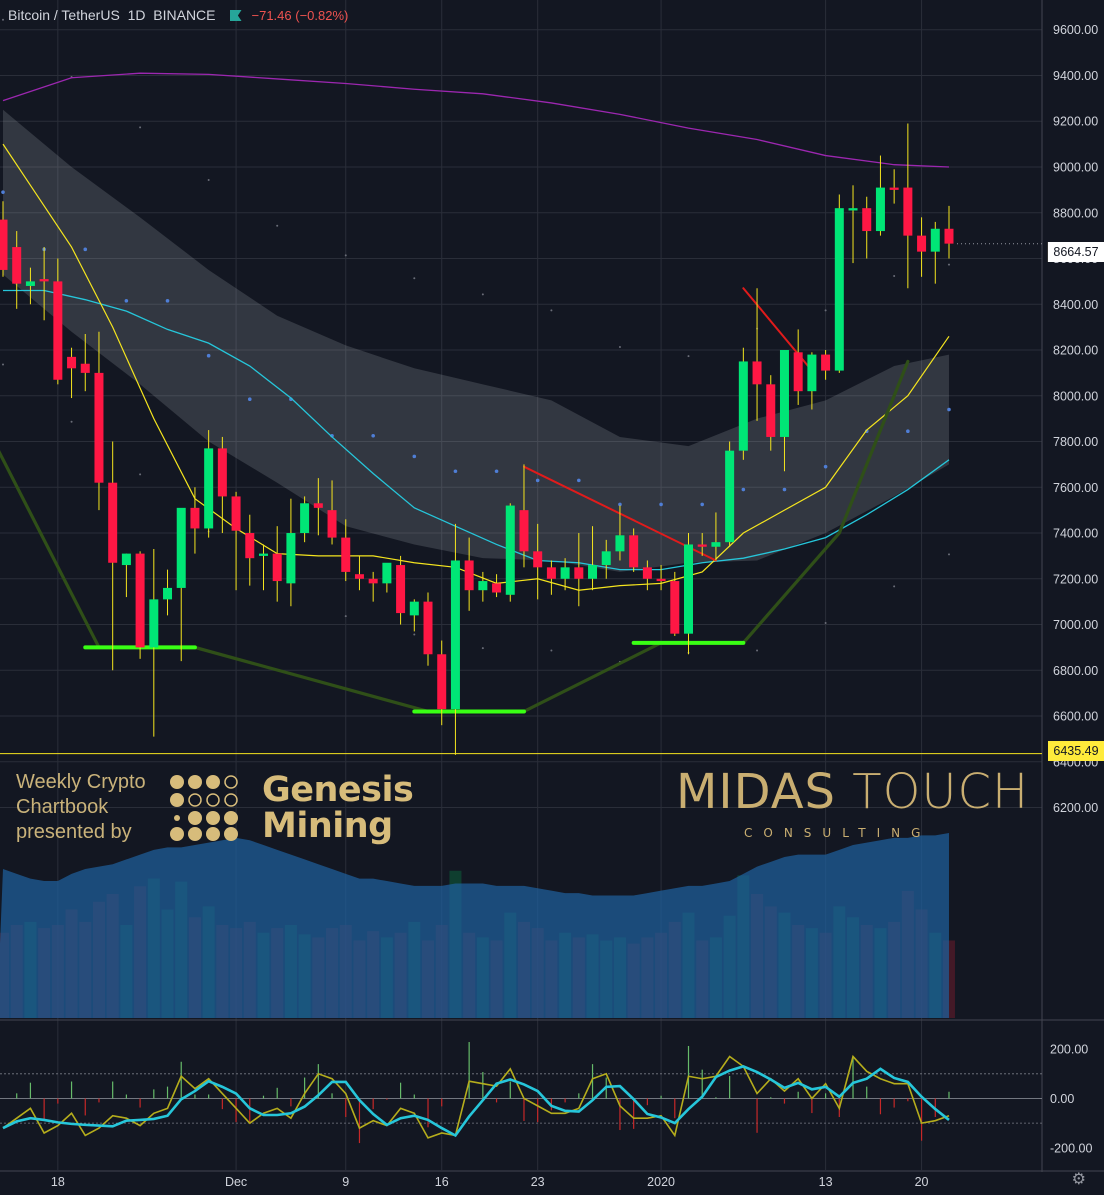 The image size is (1104, 1195). Describe the element at coordinates (235, 15) in the screenshot. I see `flag-icon` at that location.